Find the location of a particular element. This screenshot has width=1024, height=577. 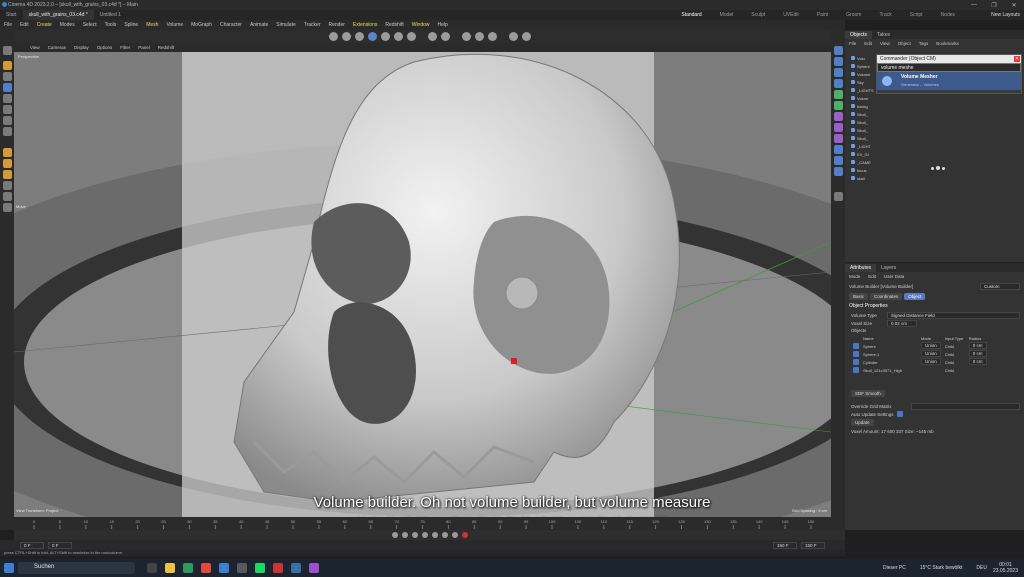

menu-tools: Tools is located at coordinates (111, 25).